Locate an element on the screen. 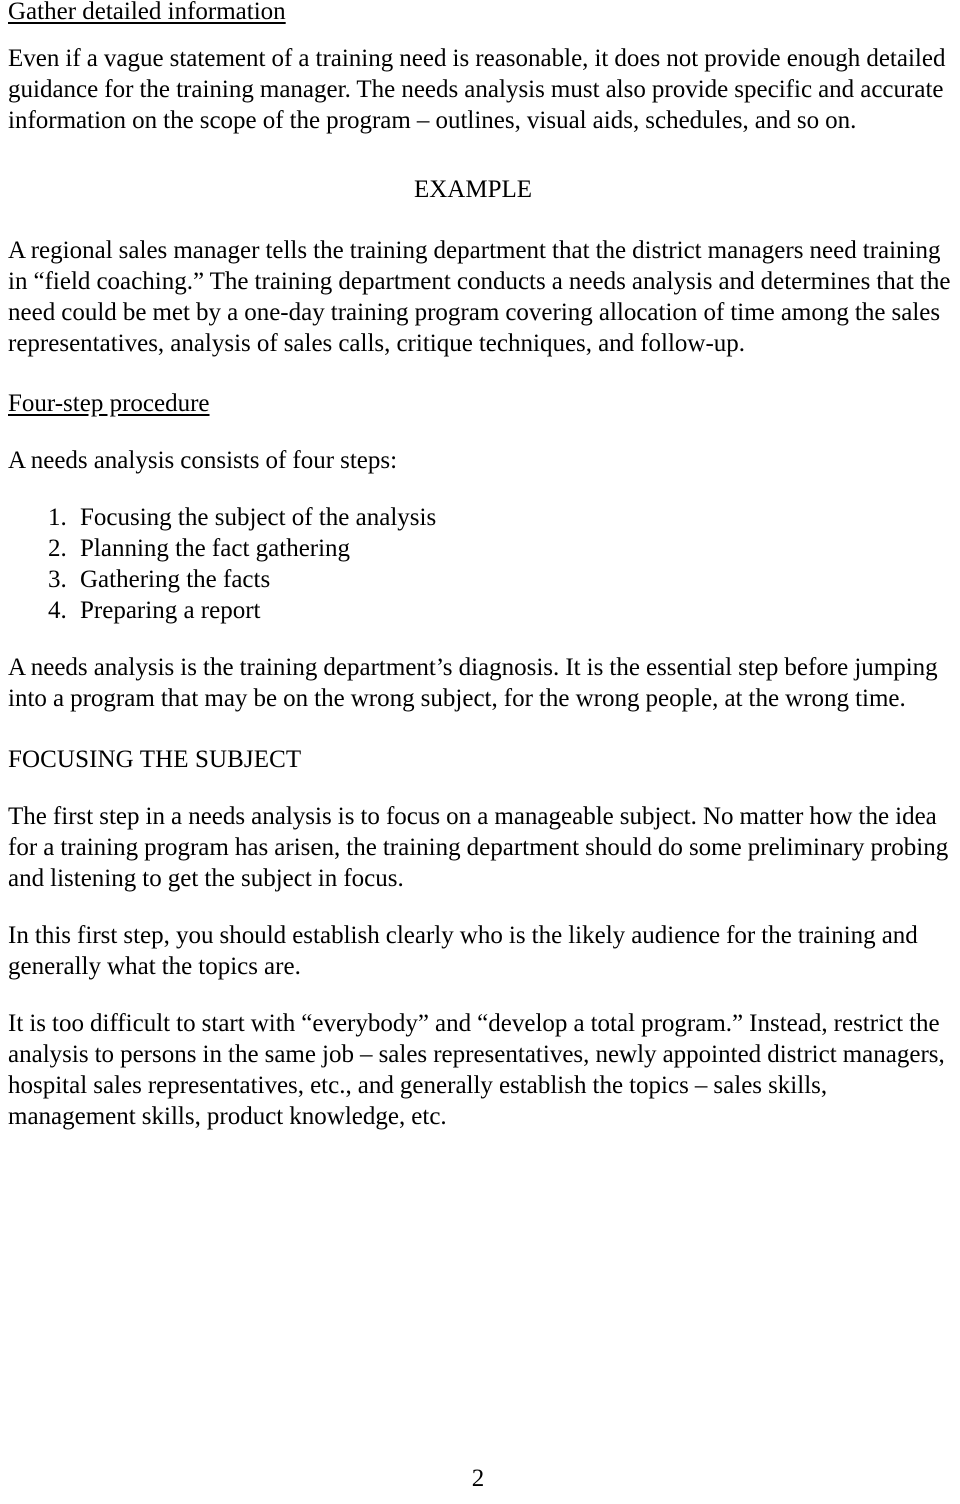 This screenshot has width=960, height=1504. list-item-number: 4. is located at coordinates (57, 610).